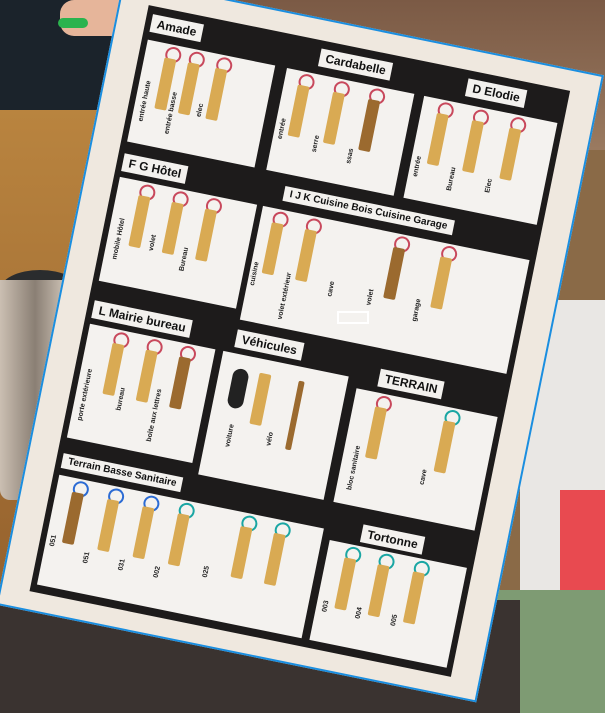  I want to click on slot-label: serre, so click(316, 143).